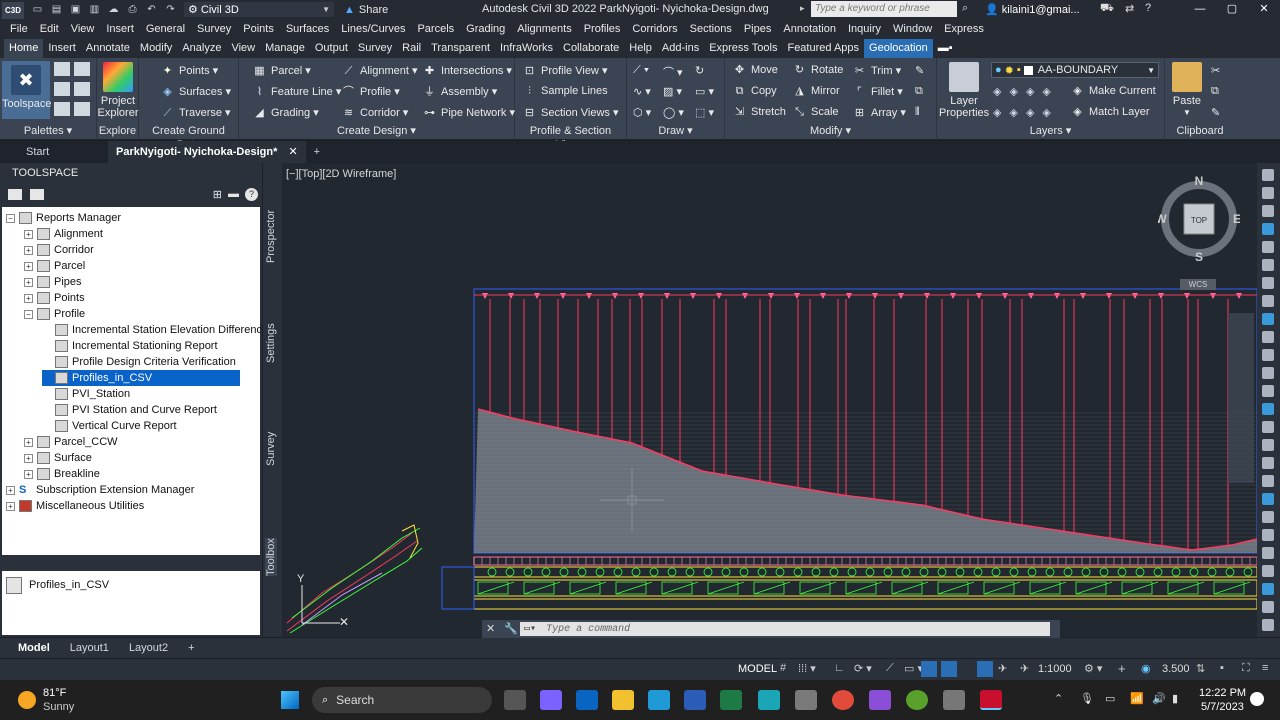  Describe the element at coordinates (807, 668) in the screenshot. I see `snap-icon: ⁞⁞⁞ ▾` at that location.